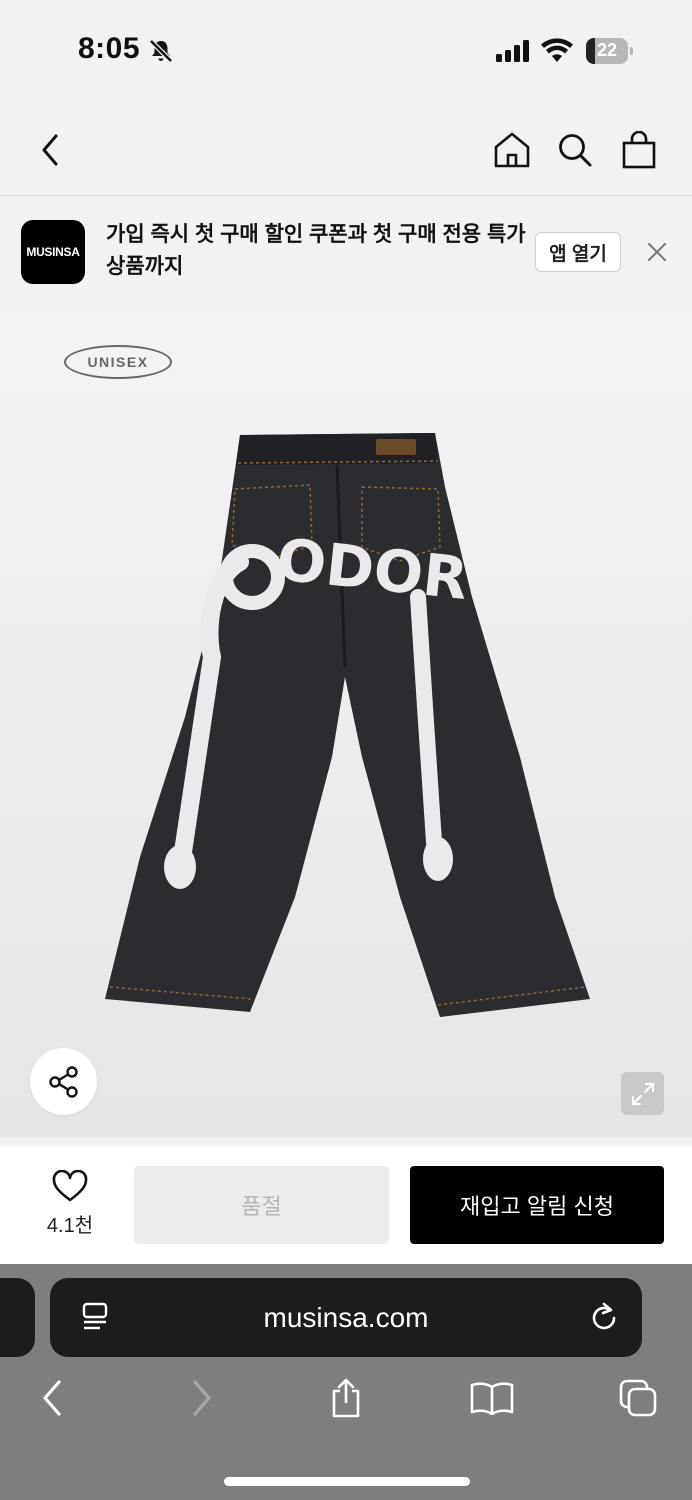  I want to click on musinsa-logo: MUSINSA, so click(53, 252).